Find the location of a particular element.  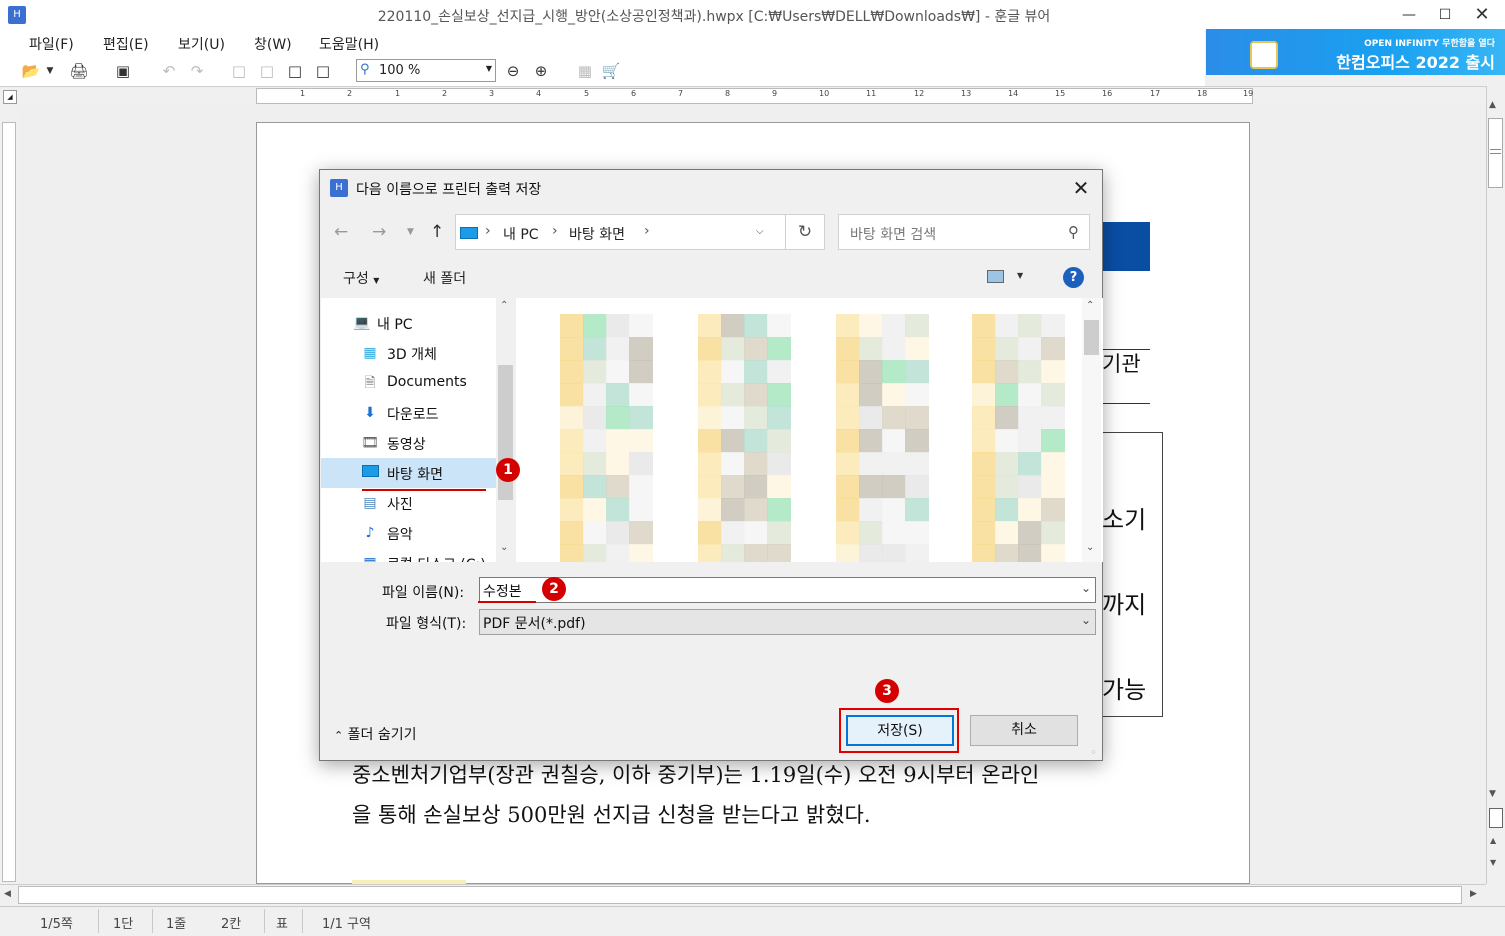

ruler-label: 12 is located at coordinates (919, 93).